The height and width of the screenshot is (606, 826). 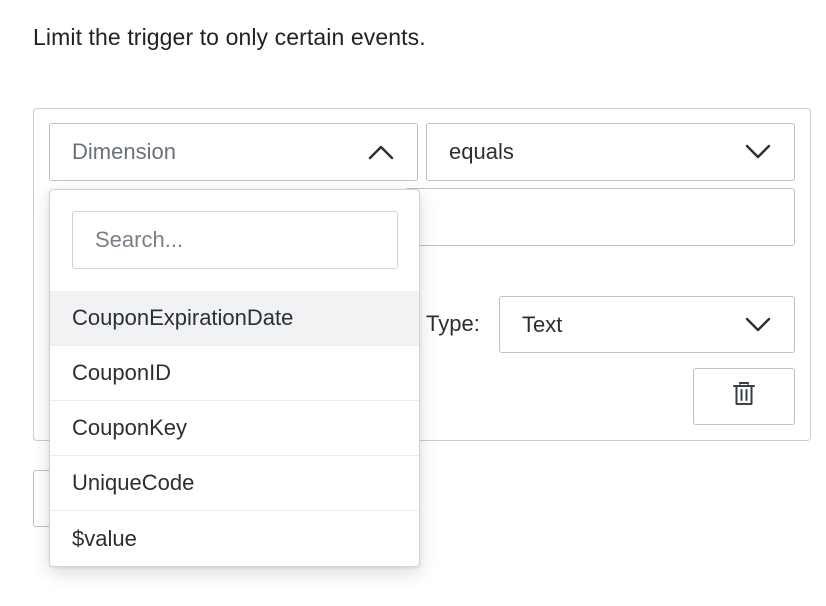 I want to click on delete-condition-button, so click(x=744, y=396).